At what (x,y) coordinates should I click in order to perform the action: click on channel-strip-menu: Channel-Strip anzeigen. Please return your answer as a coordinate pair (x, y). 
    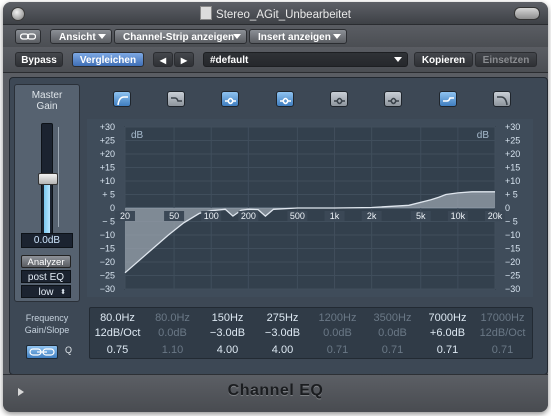
    Looking at the image, I should click on (180, 36).